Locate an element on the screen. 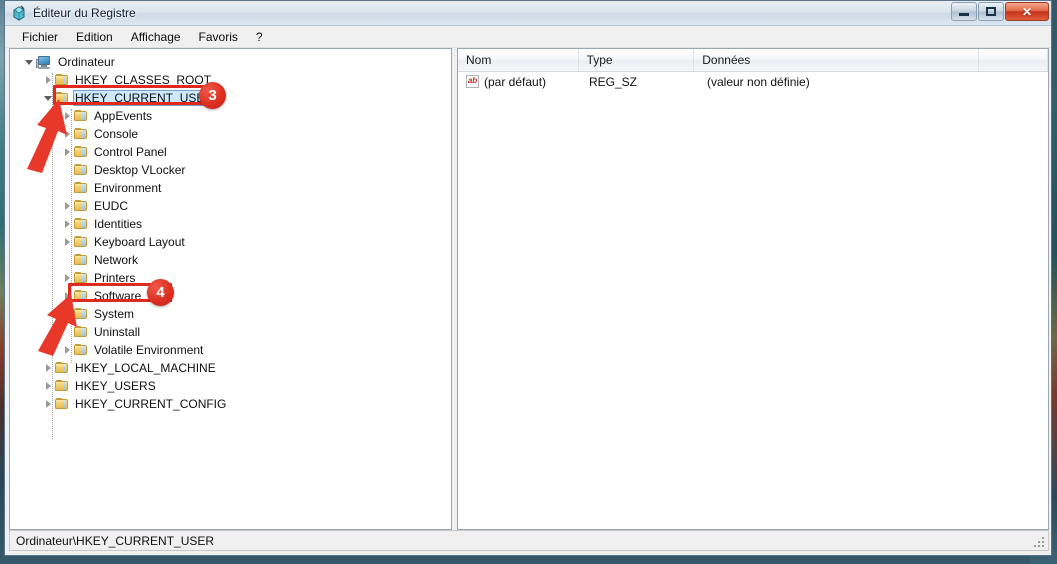 The width and height of the screenshot is (1057, 564). tree-item-ordinateur: Ordinateur is located at coordinates (230, 62).